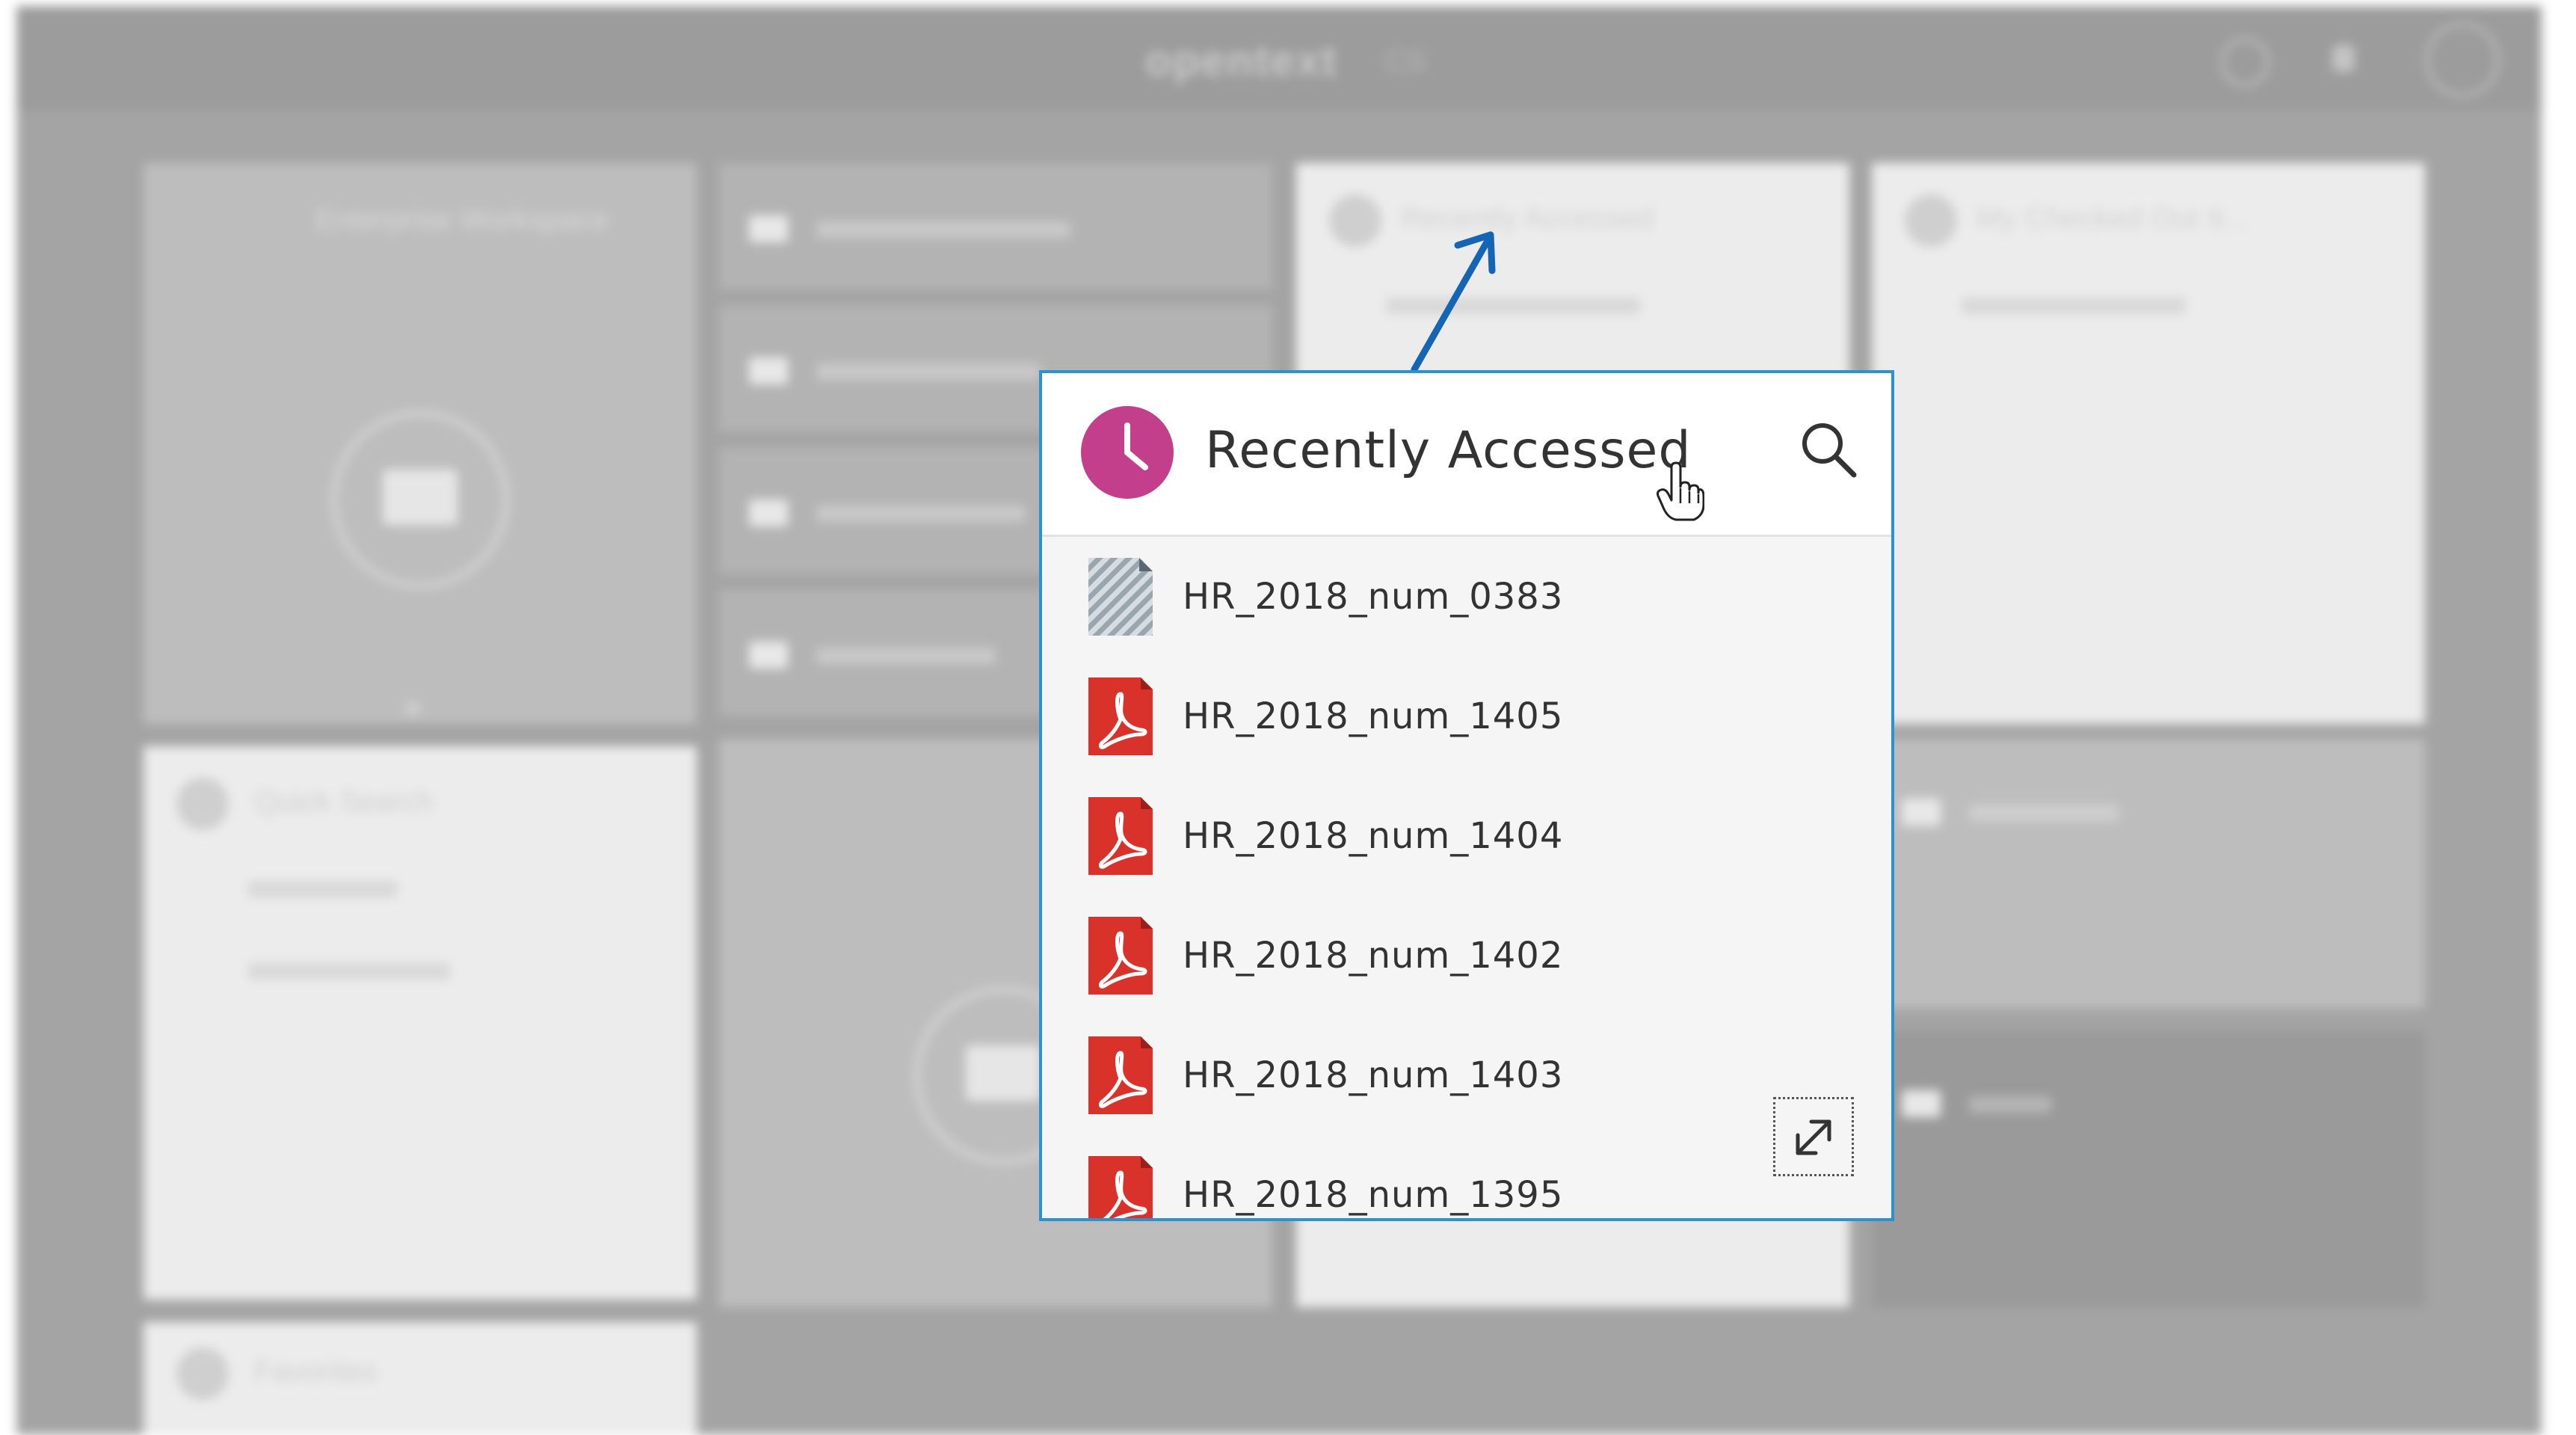 Image resolution: width=2576 pixels, height=1435 pixels. I want to click on generic-document-icon, so click(1120, 597).